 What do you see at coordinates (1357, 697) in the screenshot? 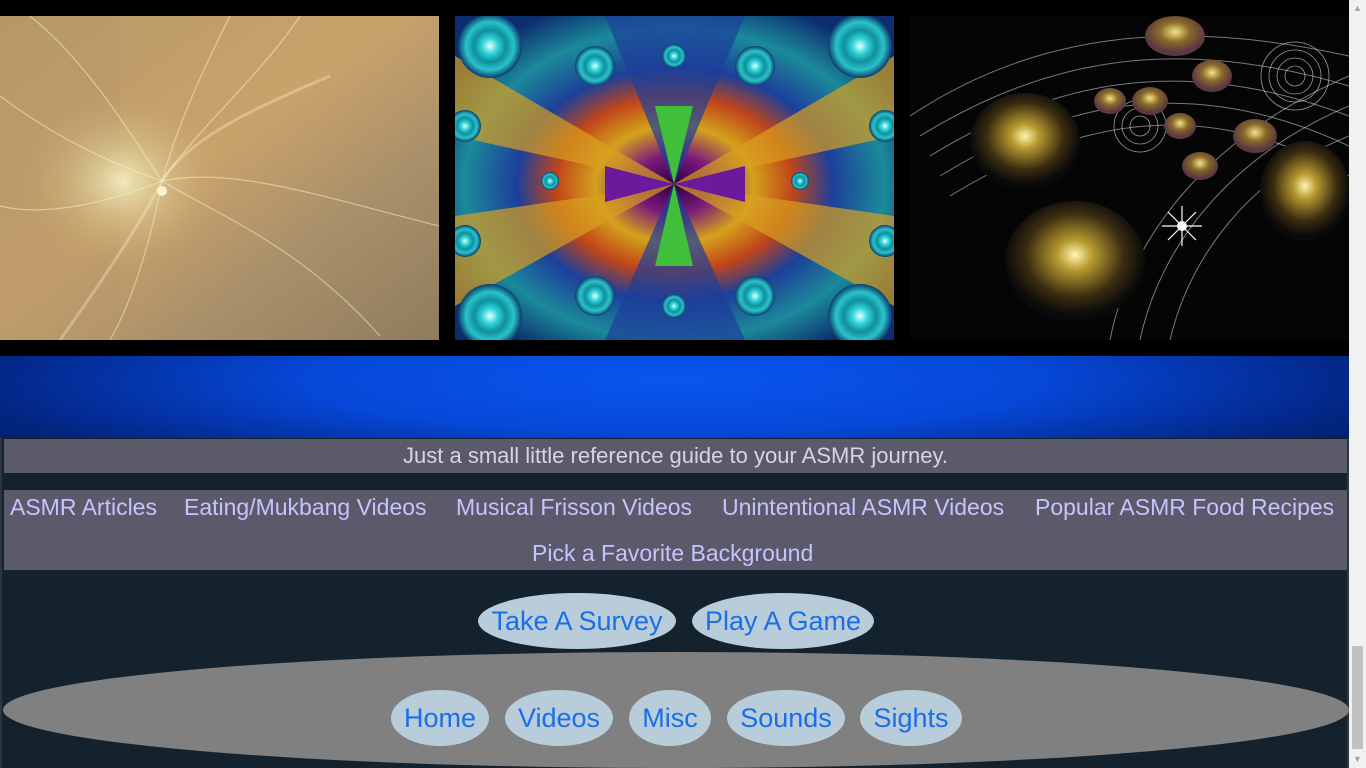
I see `scrollbar-thumb` at bounding box center [1357, 697].